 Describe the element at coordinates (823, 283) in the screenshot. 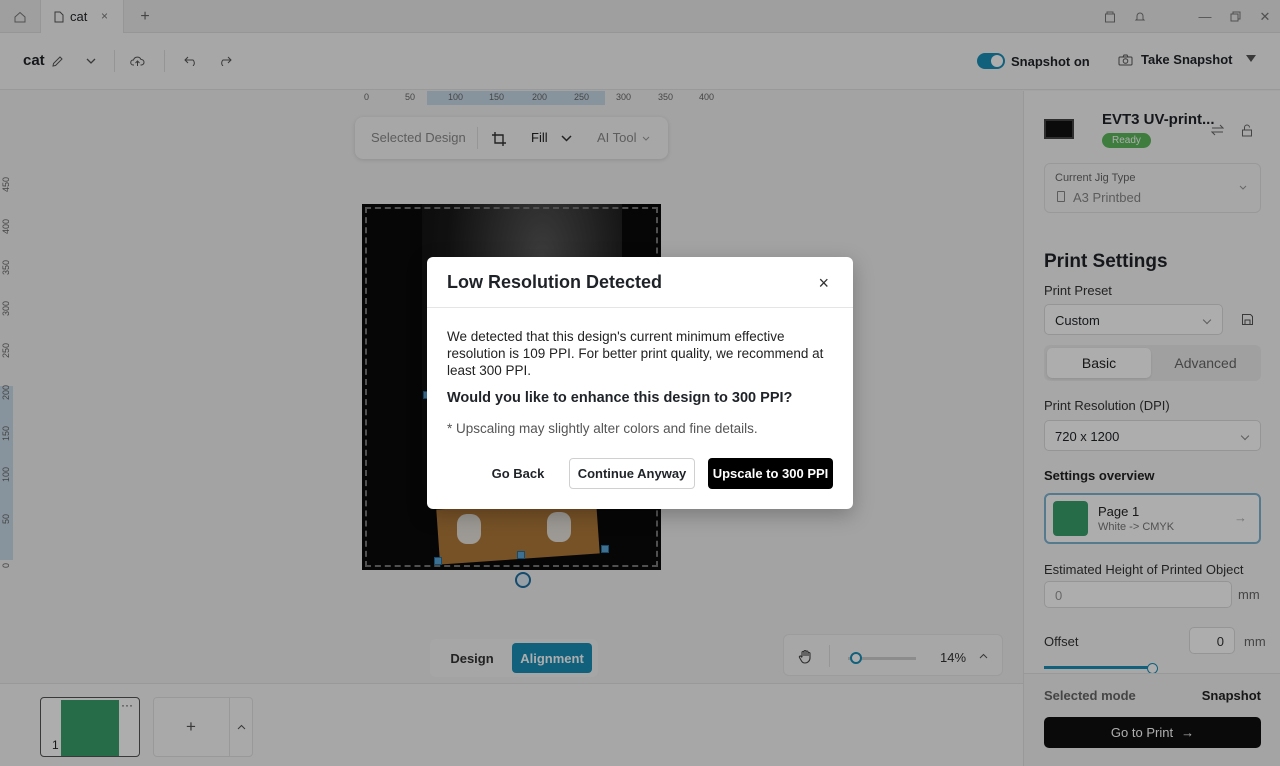

I see `close-icon: ×` at that location.